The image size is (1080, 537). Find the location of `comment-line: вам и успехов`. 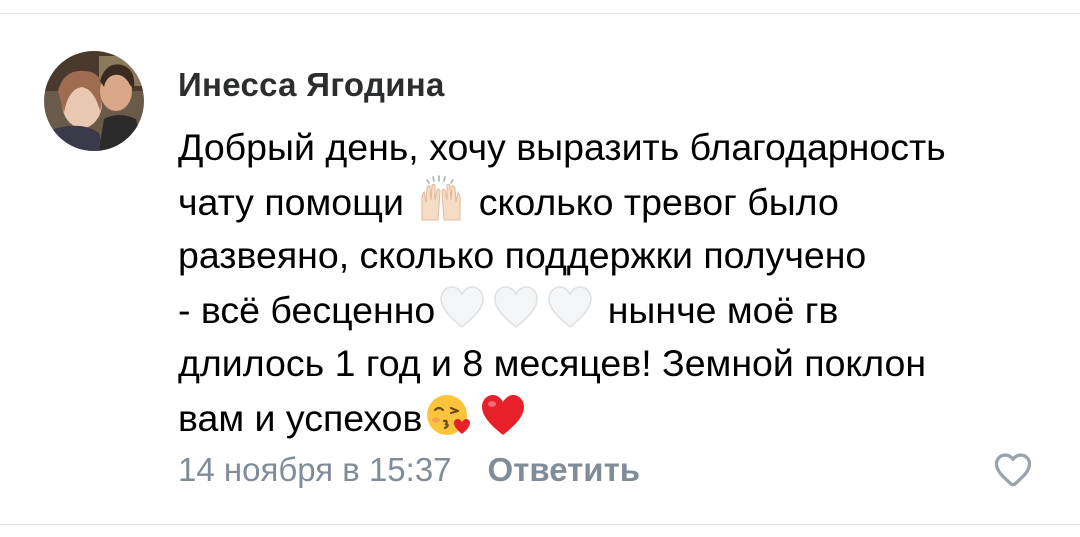

comment-line: вам и успехов is located at coordinates (618, 417).